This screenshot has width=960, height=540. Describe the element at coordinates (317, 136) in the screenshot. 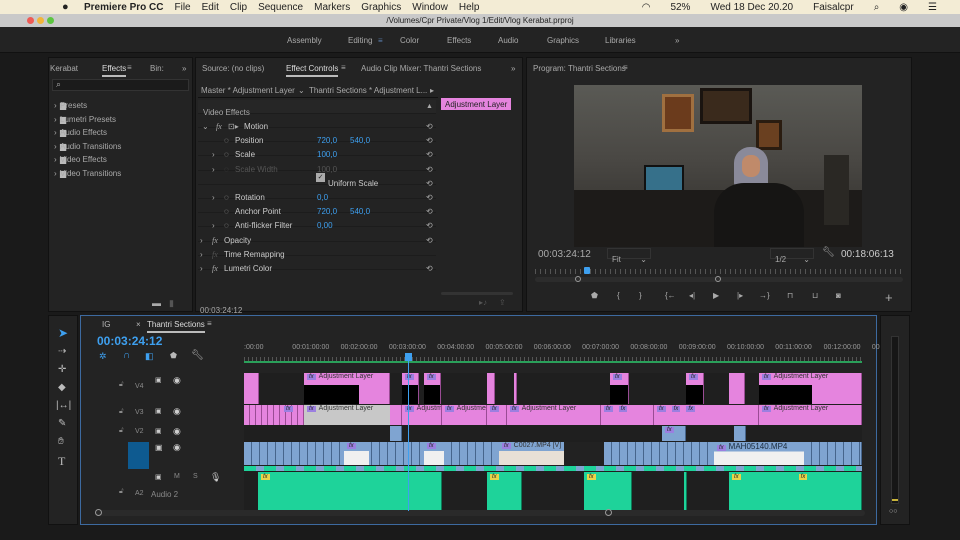

I see `effect-row: ◌ Position 720,0 540,0 ⟲` at that location.